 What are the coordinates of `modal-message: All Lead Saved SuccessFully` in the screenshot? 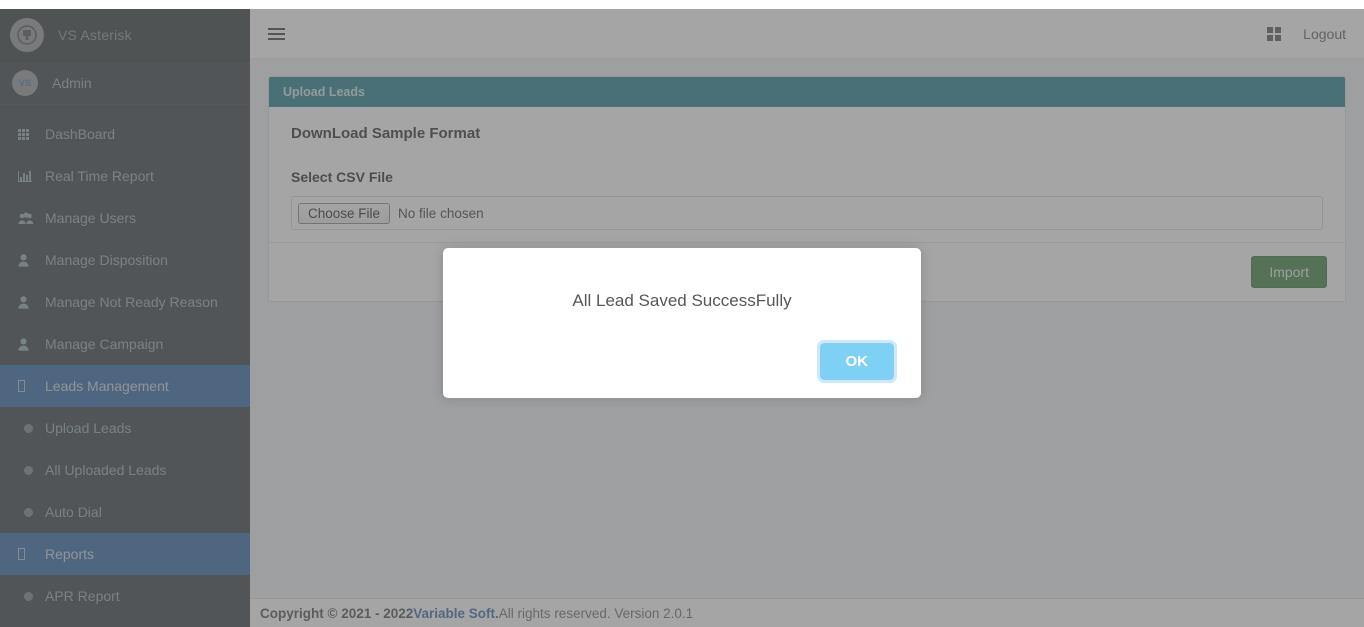 It's located at (682, 300).